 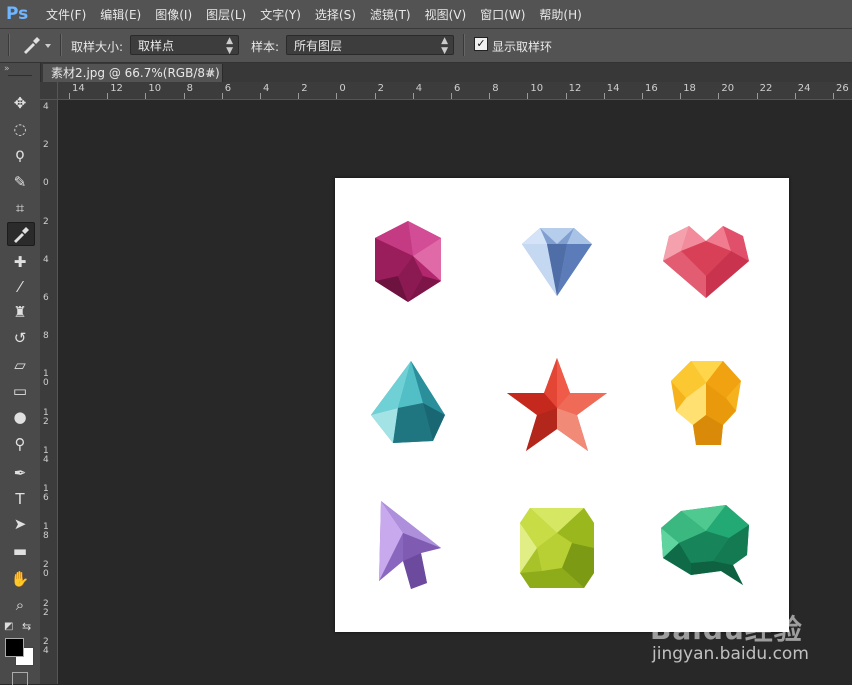 I want to click on quick-select-tool-icon: ✎, so click(x=20, y=182).